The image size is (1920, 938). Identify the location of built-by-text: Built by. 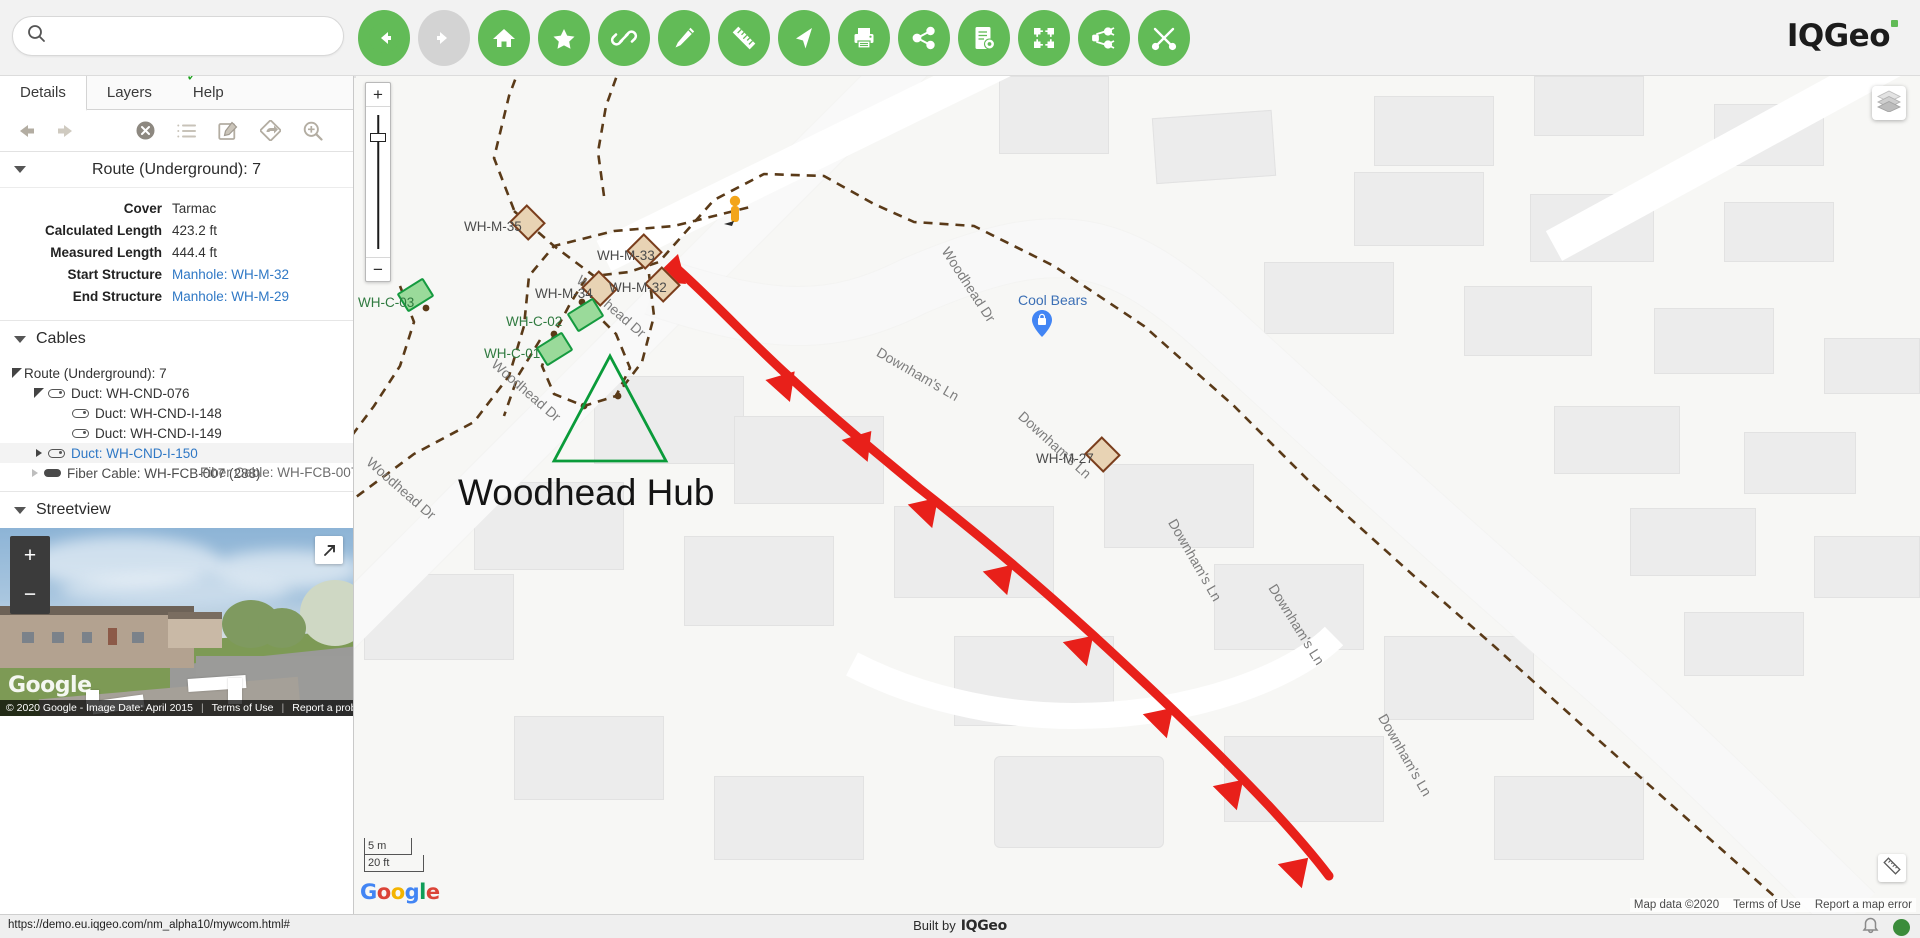
(934, 925).